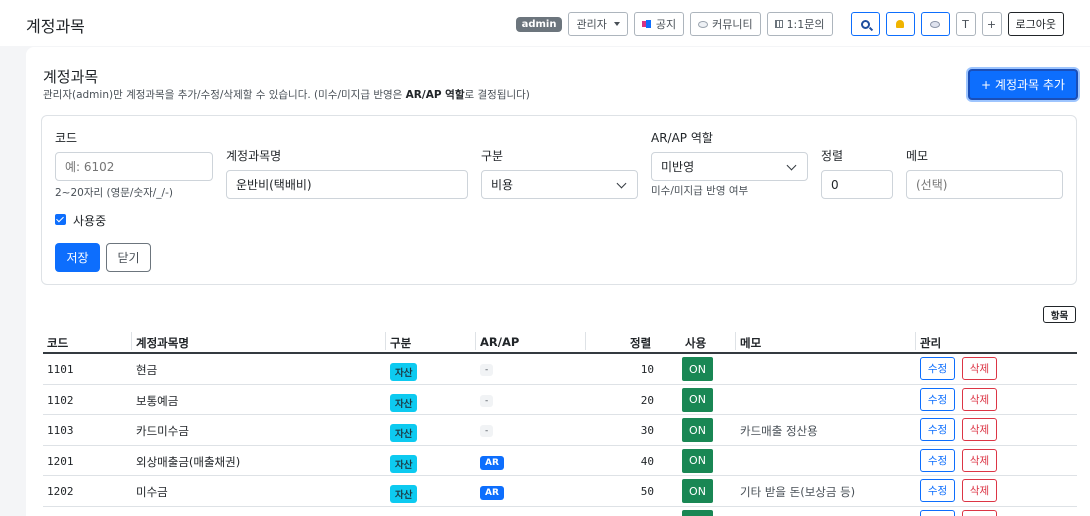 Image resolution: width=1090 pixels, height=516 pixels. Describe the element at coordinates (188, 461) in the screenshot. I see `cell-name: 외상매출금(매출채권)` at that location.